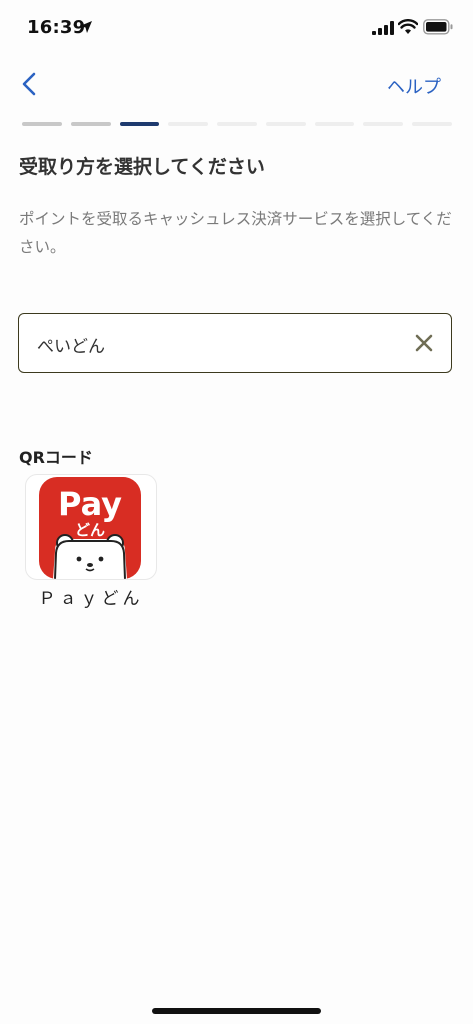  Describe the element at coordinates (383, 28) in the screenshot. I see `signal-icon` at that location.